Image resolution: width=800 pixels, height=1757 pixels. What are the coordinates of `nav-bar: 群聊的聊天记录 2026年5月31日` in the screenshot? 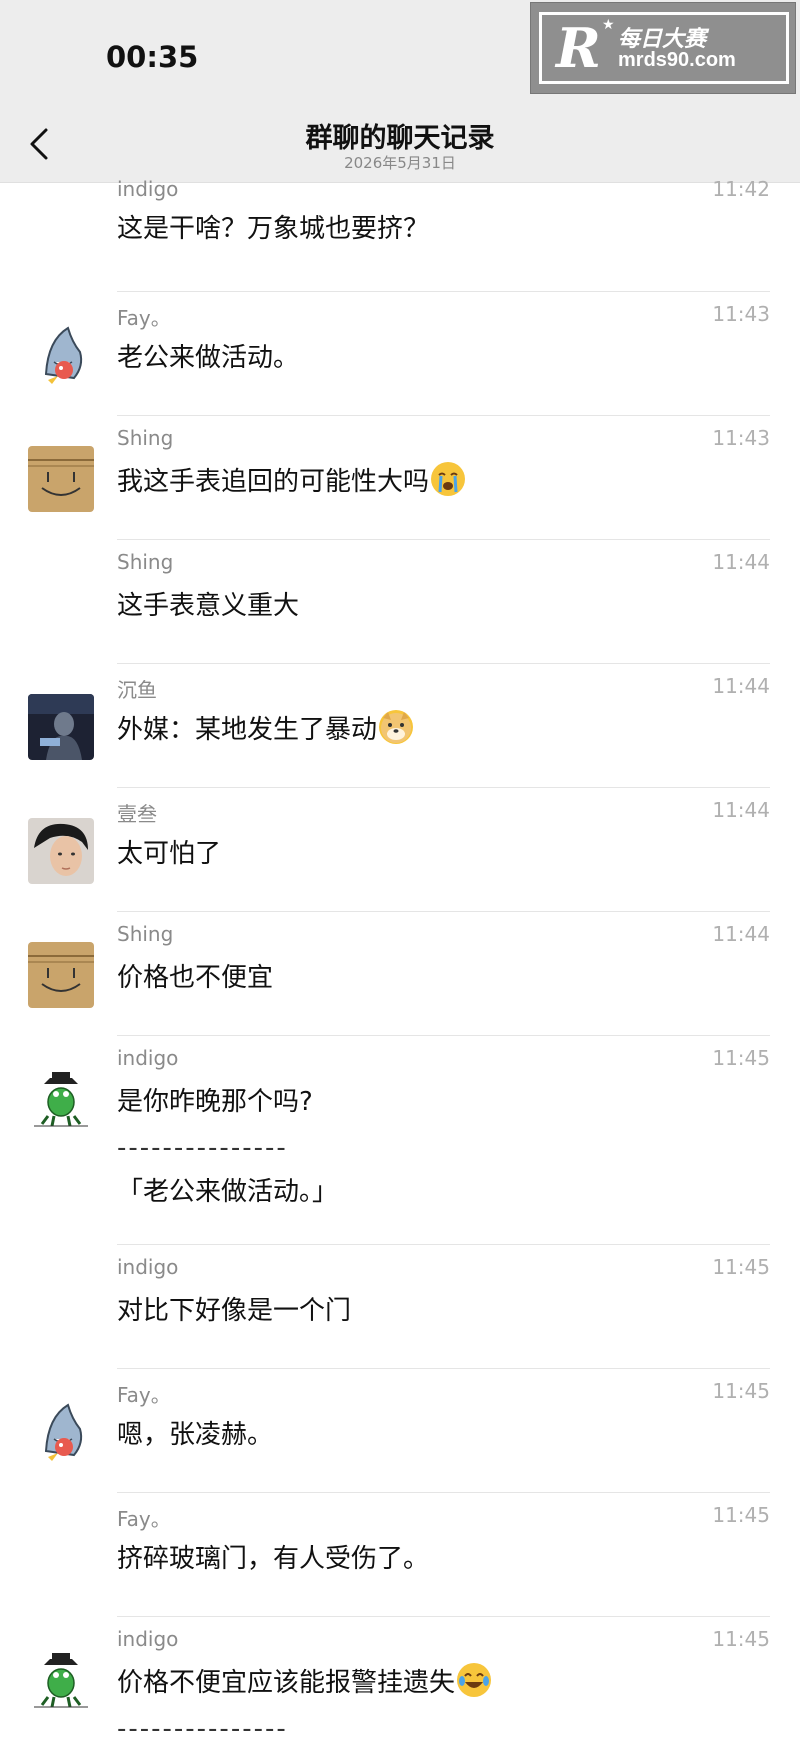 It's located at (400, 147).